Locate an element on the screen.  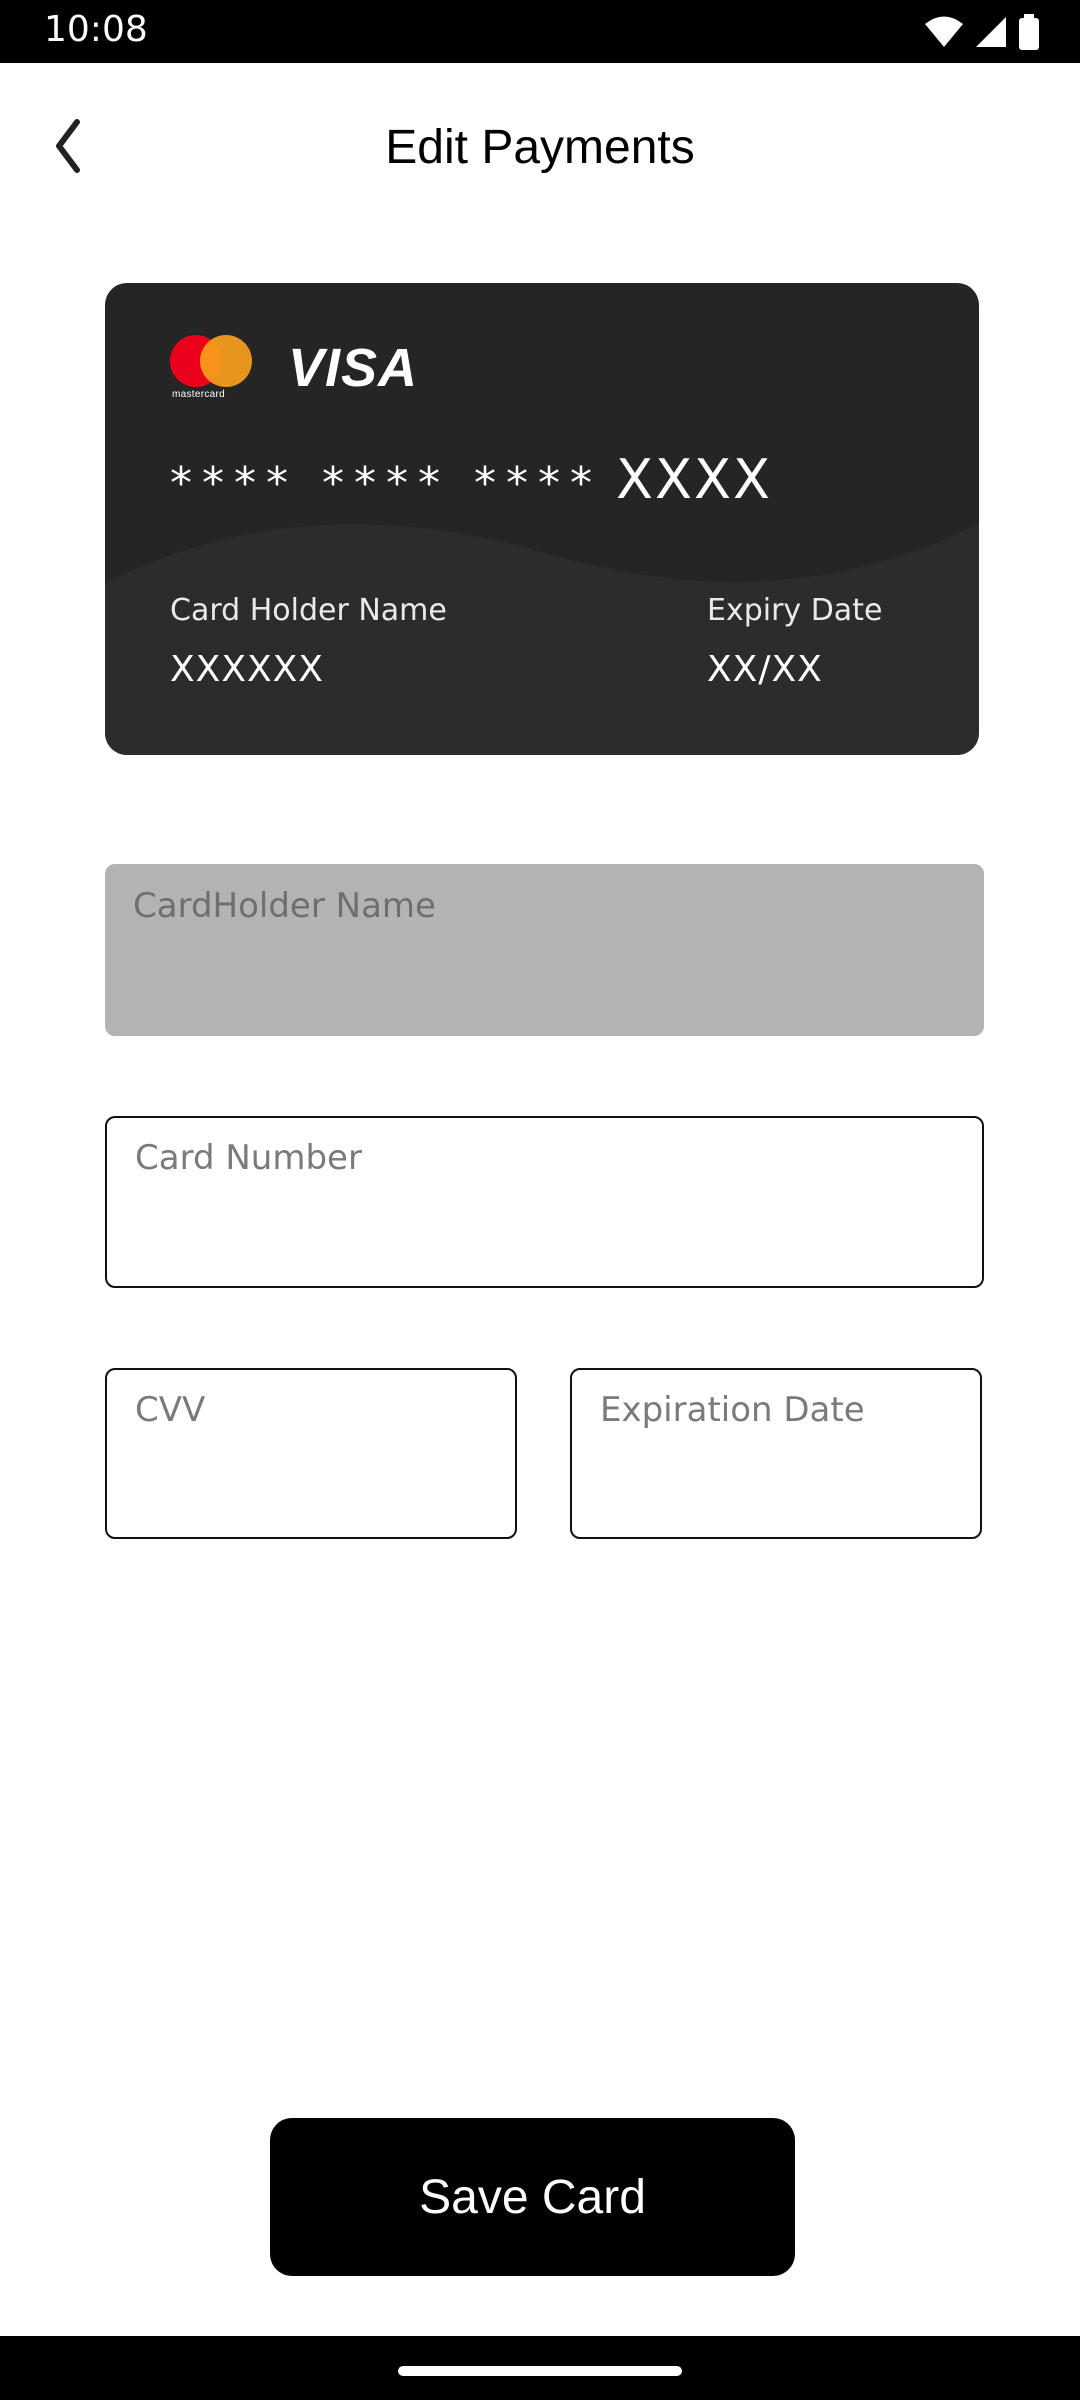
card-holder-label: Card Holder Name is located at coordinates (308, 610).